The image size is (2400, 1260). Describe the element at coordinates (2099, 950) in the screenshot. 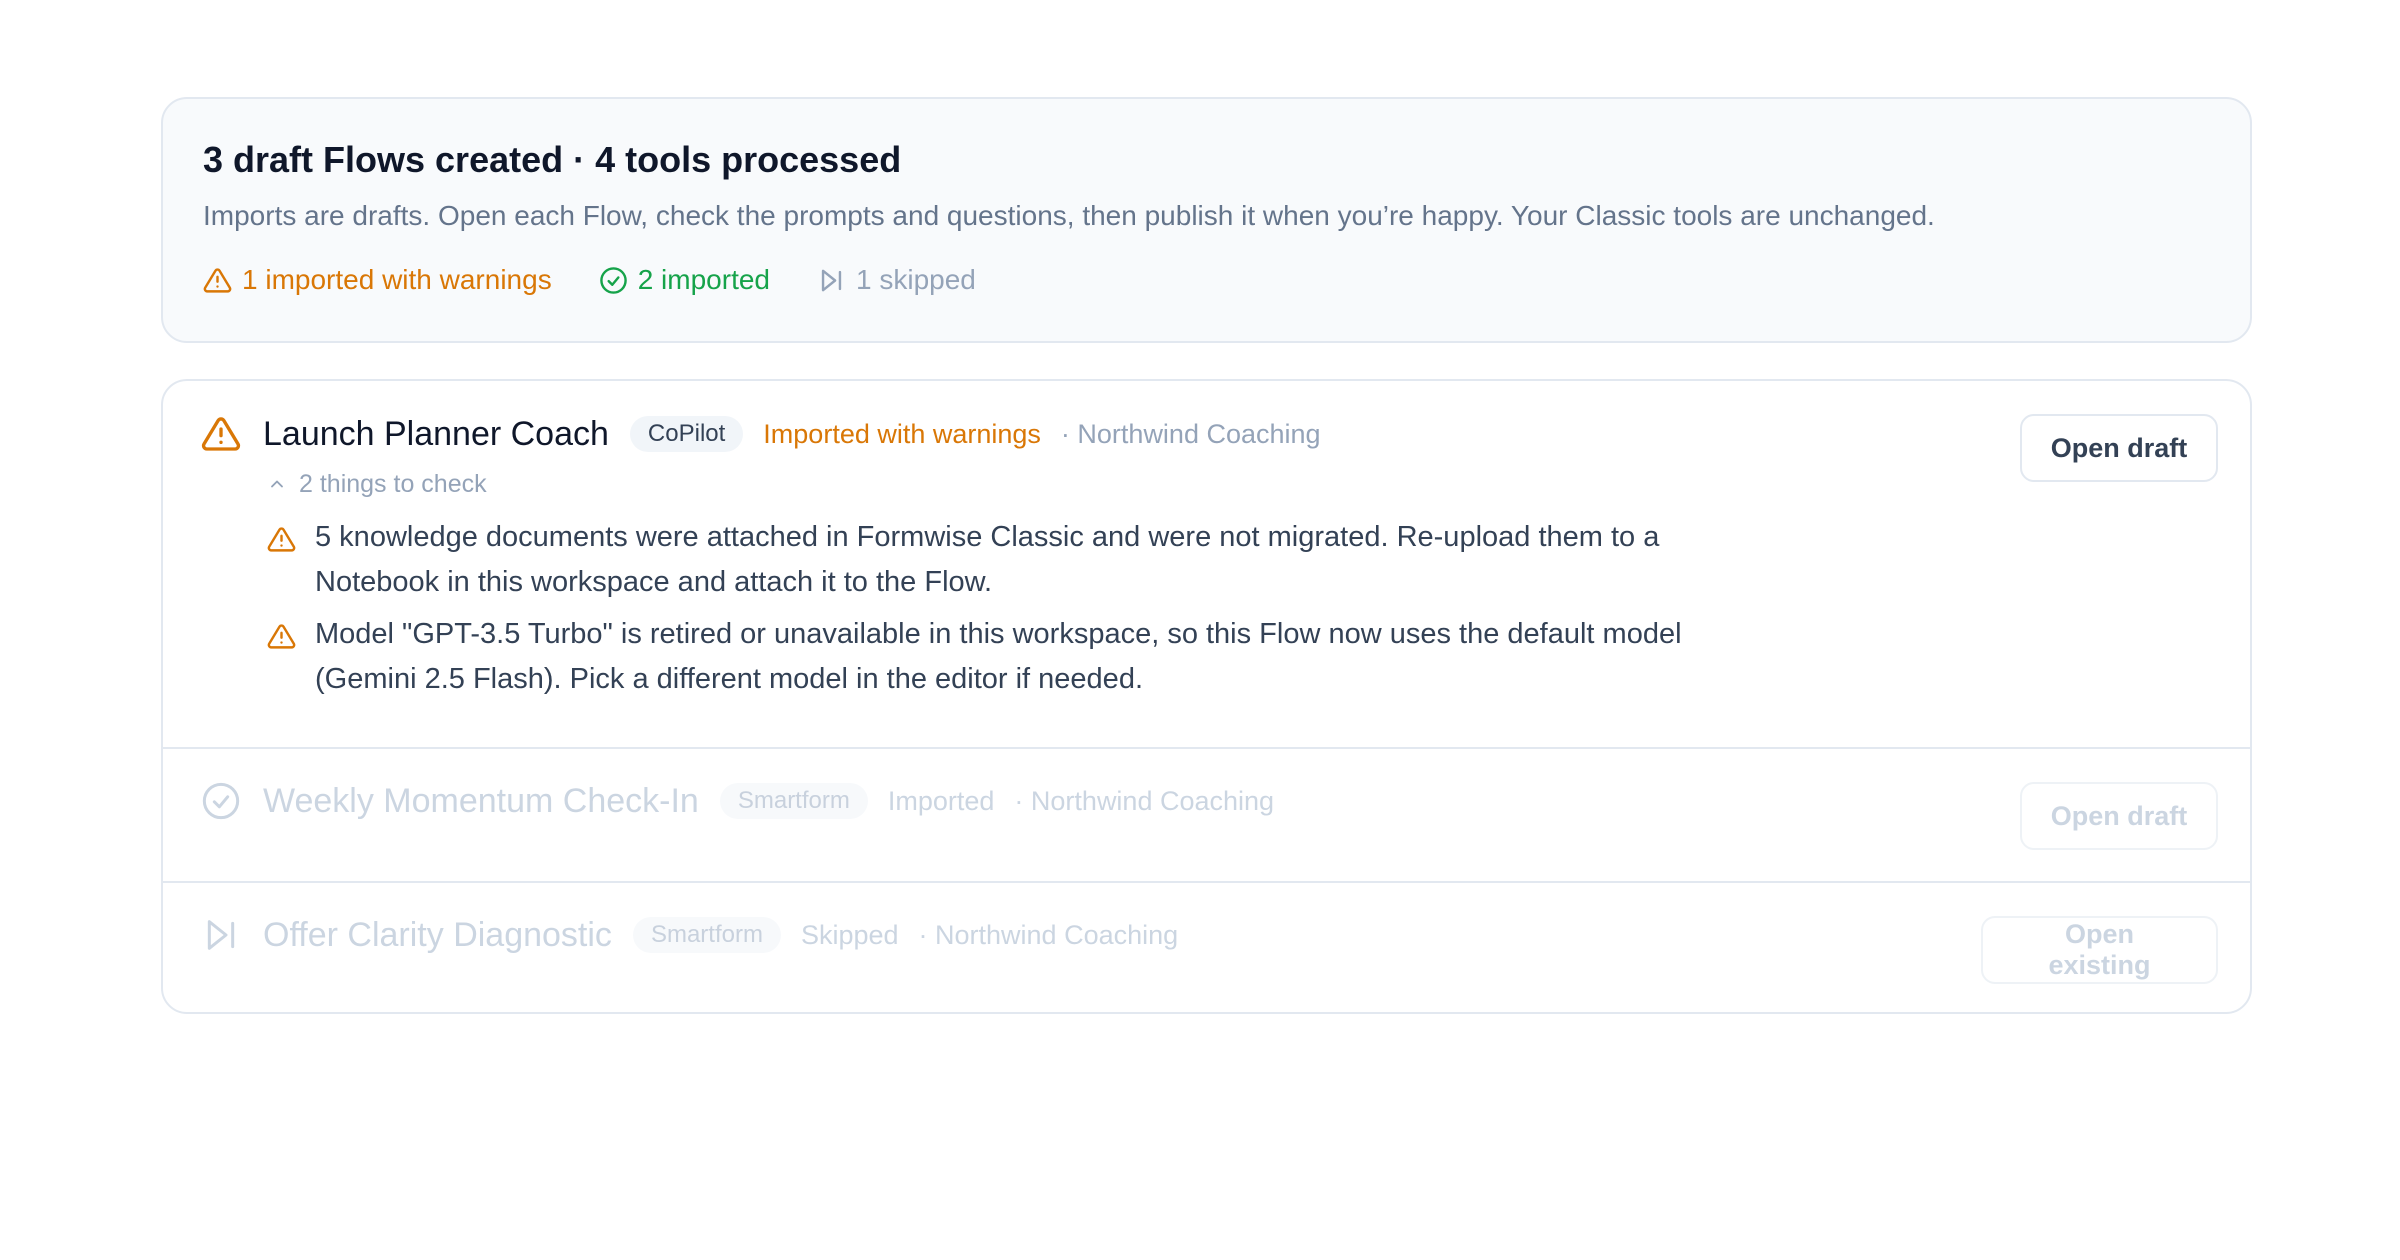

I see `open-existing-button: Open existing` at that location.